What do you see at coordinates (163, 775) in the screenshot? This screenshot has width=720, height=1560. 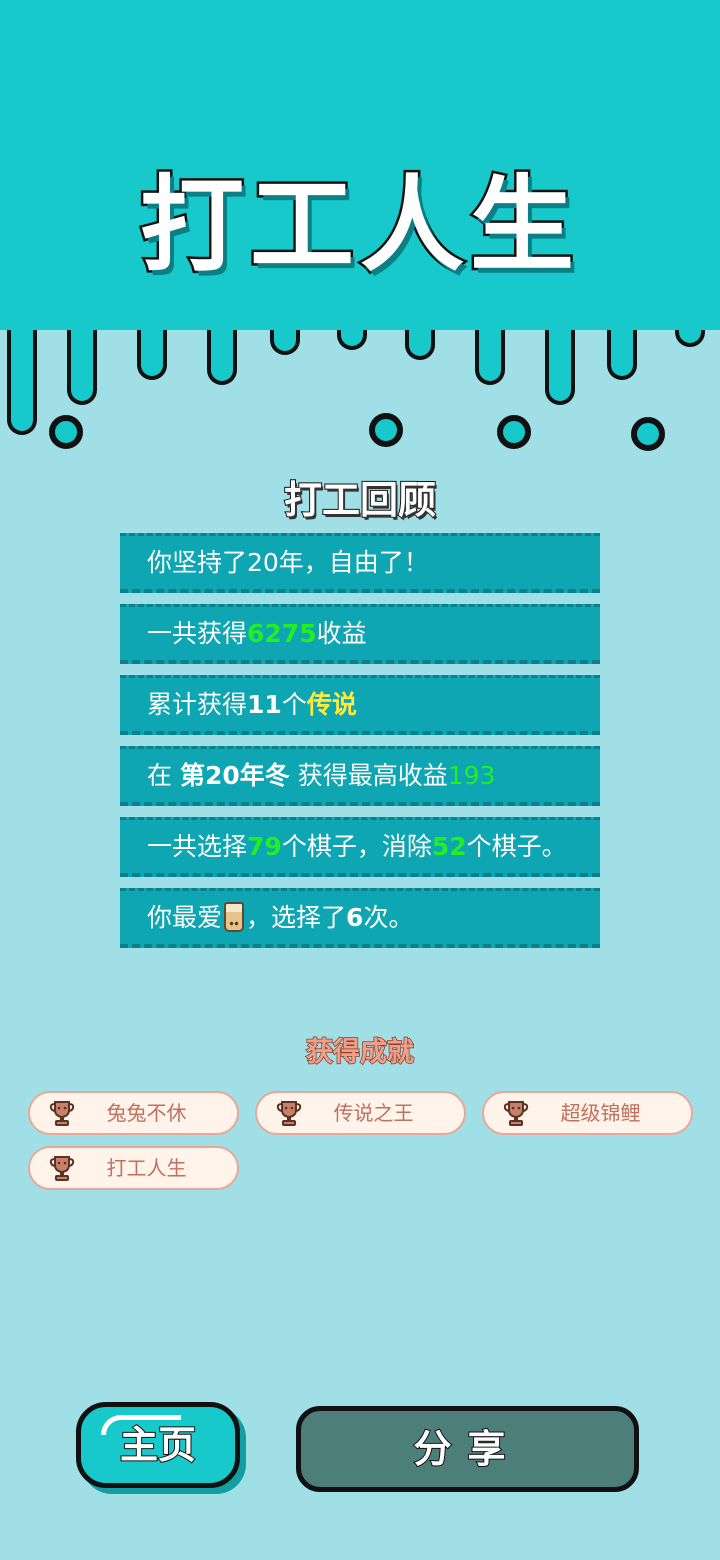 I see `stat-text: 在` at bounding box center [163, 775].